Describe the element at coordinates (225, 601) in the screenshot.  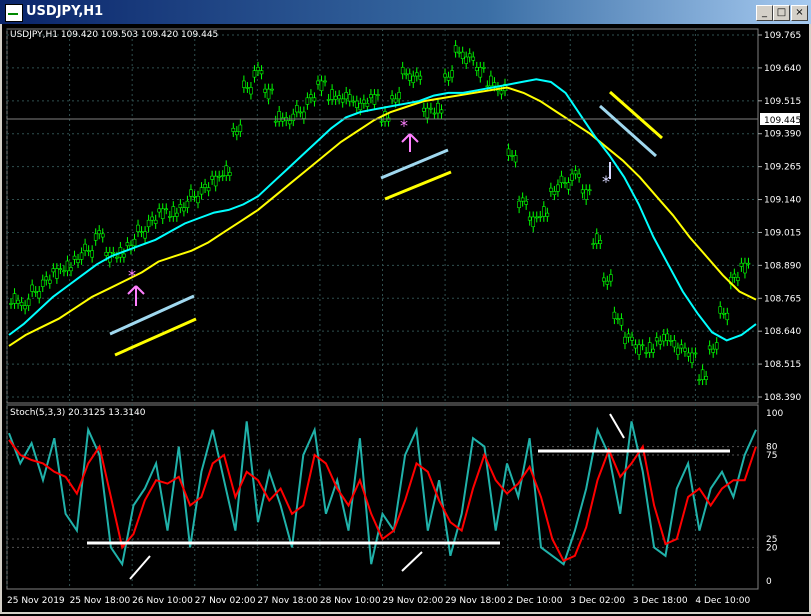
I see `time-tick-label: 27 Nov 02:00` at that location.